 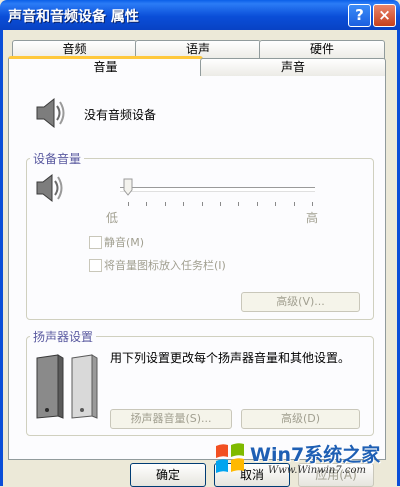 I want to click on help-button: ?, so click(x=359, y=15).